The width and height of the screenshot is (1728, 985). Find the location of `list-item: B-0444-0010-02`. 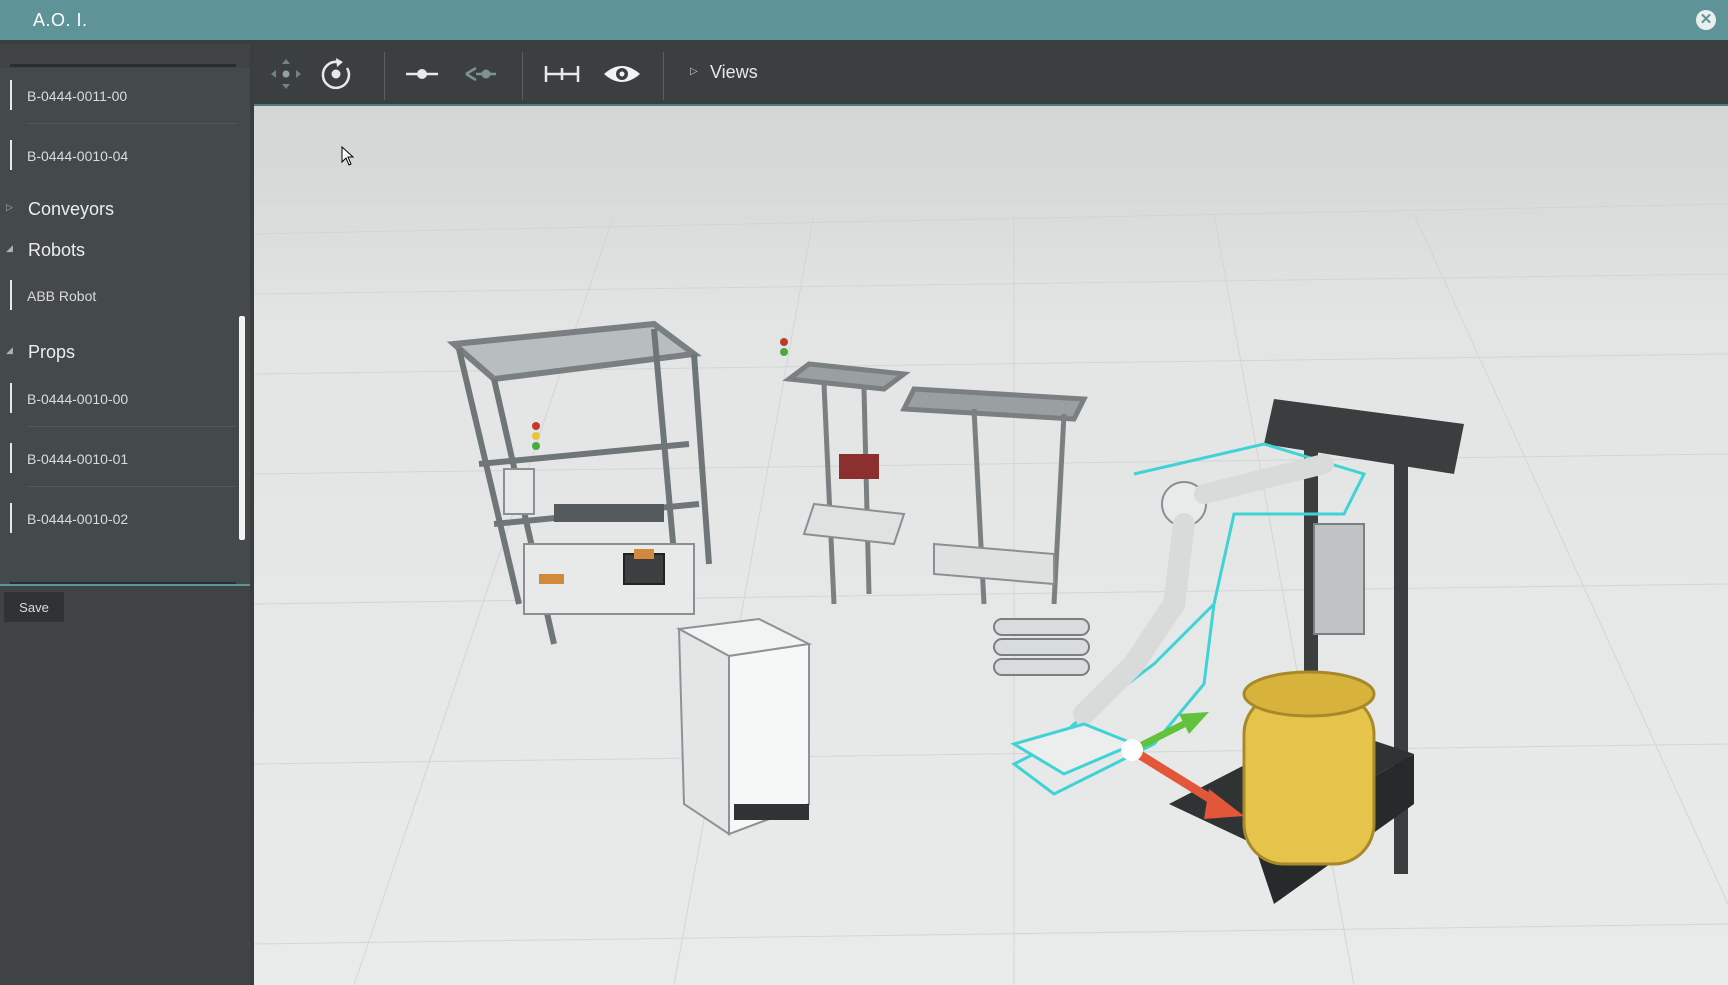

list-item: B-0444-0010-02 is located at coordinates (123, 519).